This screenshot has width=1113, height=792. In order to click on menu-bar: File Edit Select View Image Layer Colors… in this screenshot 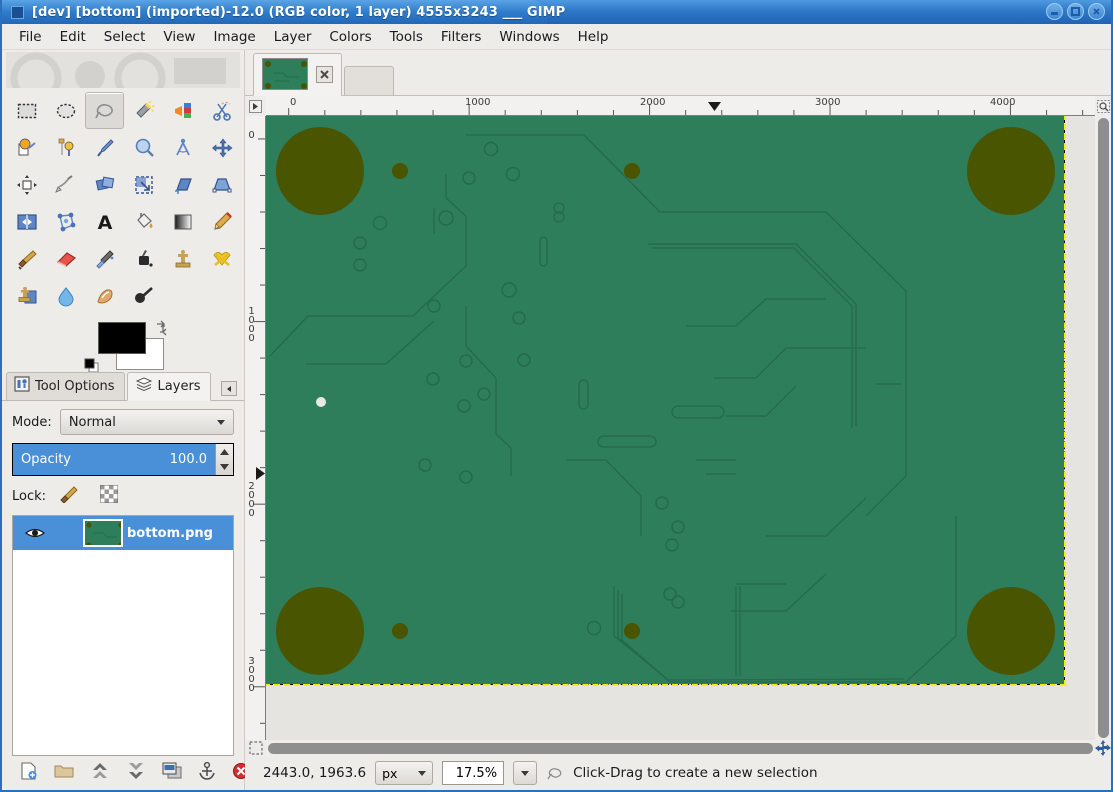, I will do `click(556, 37)`.